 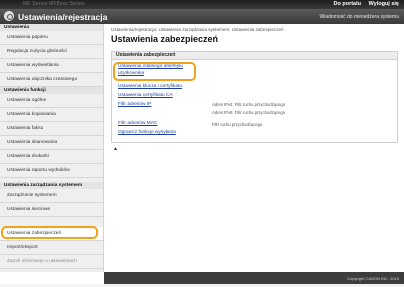 What do you see at coordinates (51, 262) in the screenshot?
I see `sidebar-item-settings-info: Zamiń informacje o ustawieniach` at bounding box center [51, 262].